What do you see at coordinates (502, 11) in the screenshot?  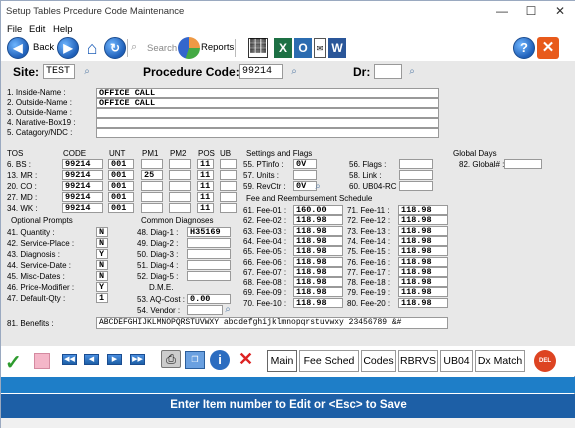 I see `minimize-button: —` at bounding box center [502, 11].